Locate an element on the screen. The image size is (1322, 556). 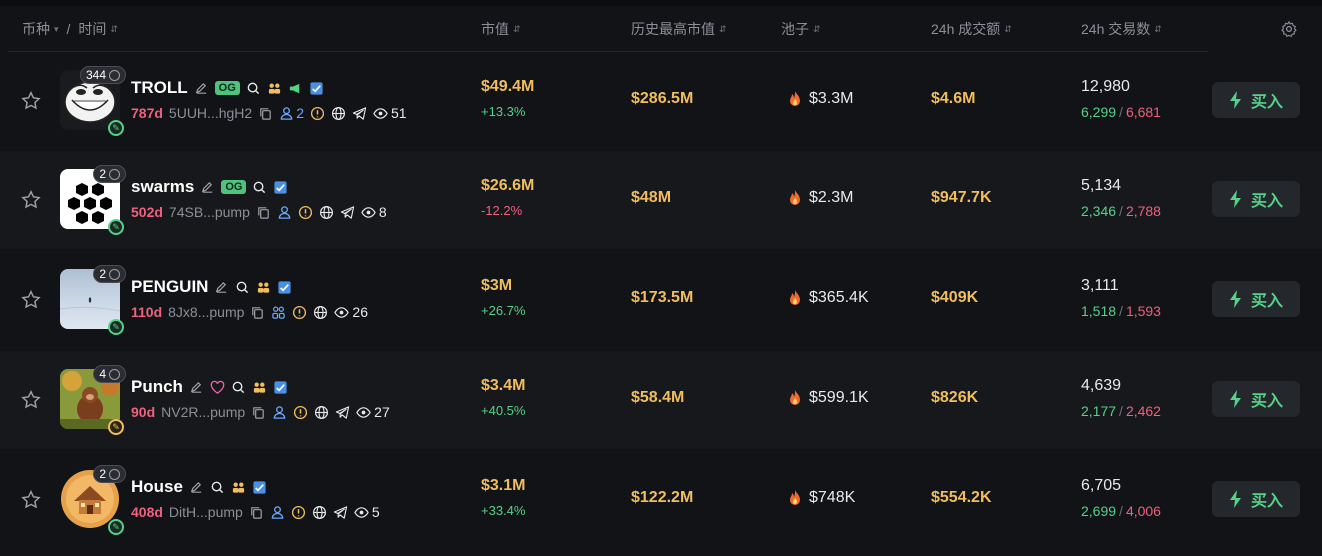
token-address: NV2R...pump is located at coordinates (203, 412).